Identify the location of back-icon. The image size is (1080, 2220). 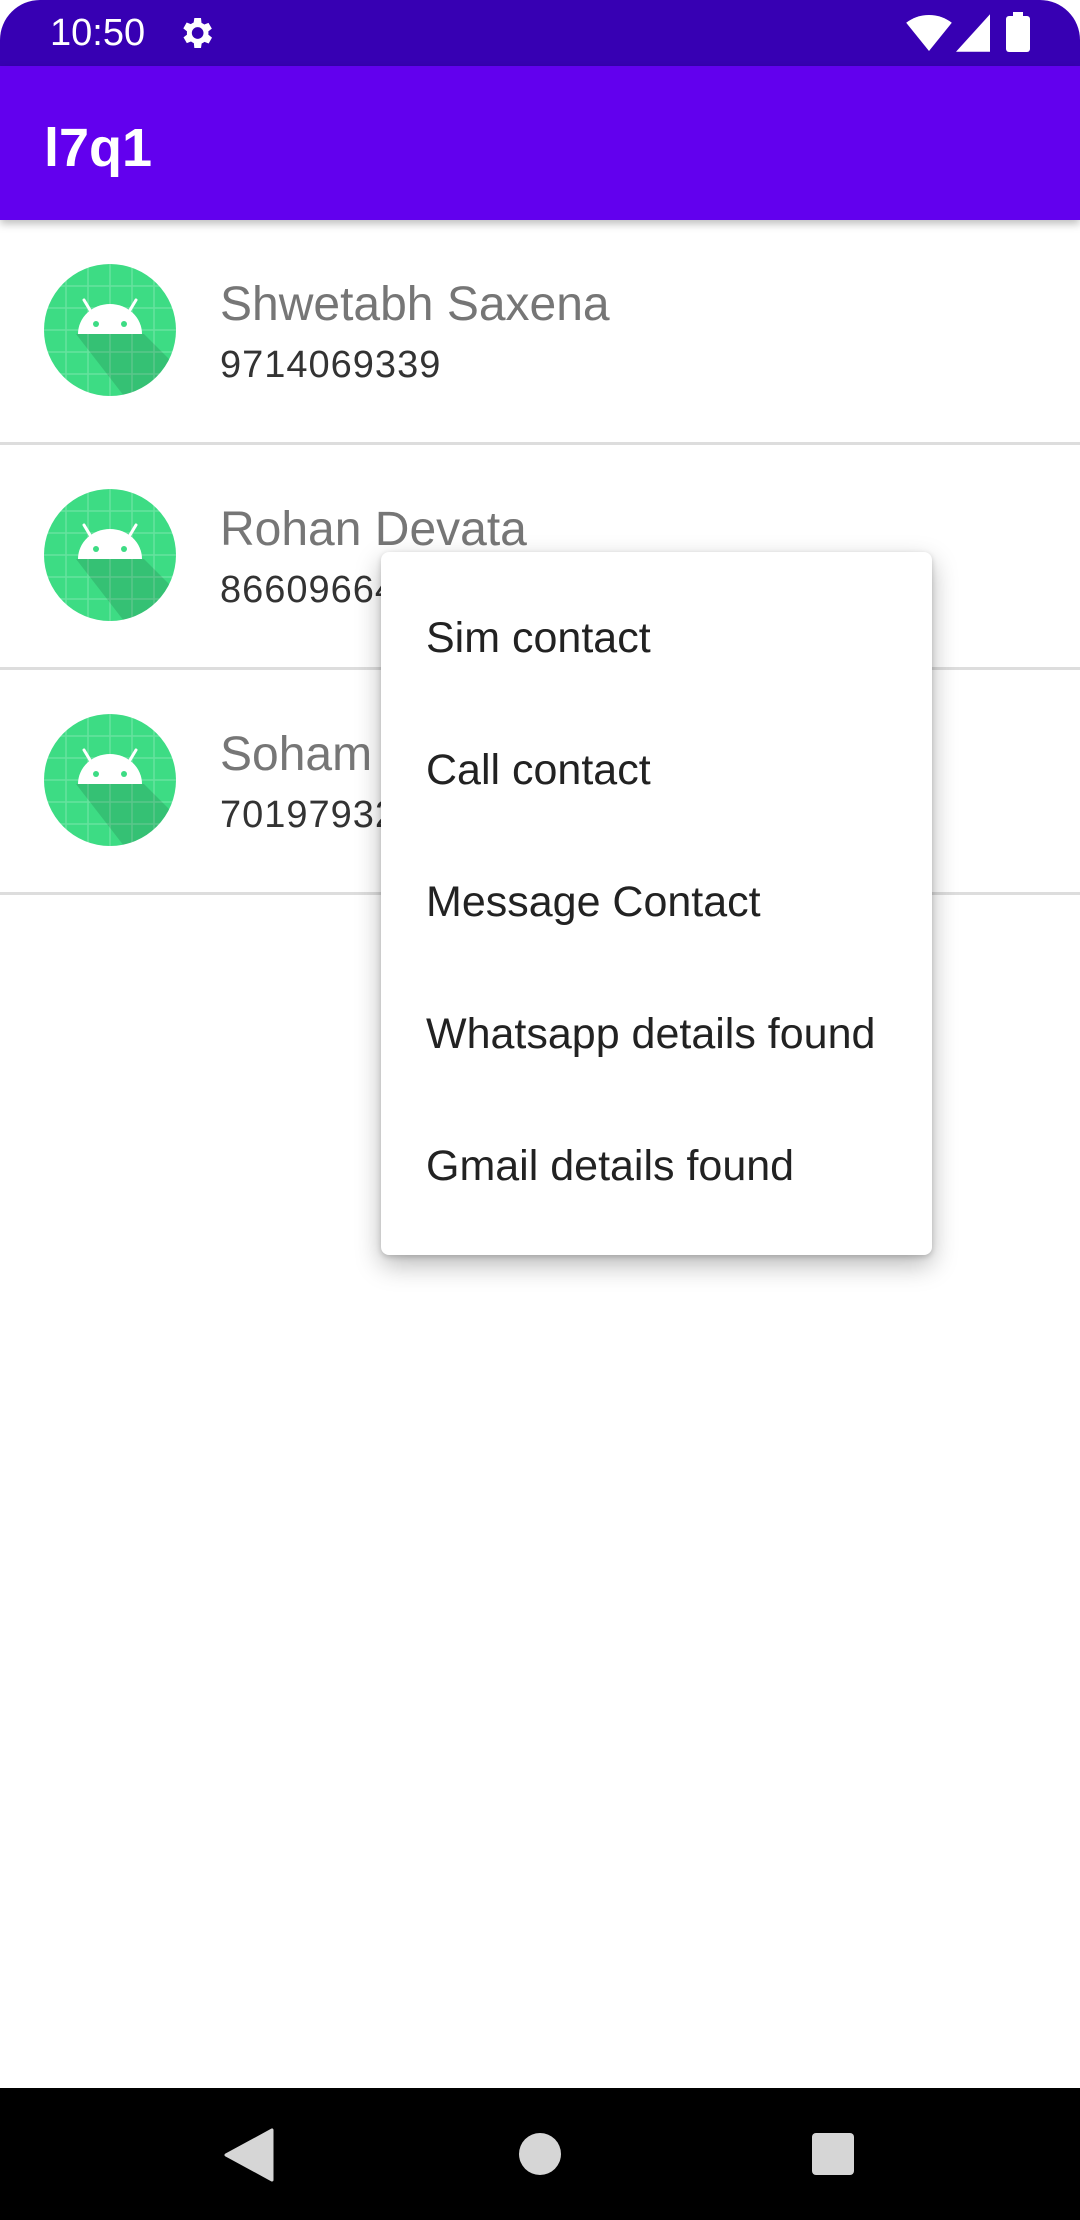
(248, 2155).